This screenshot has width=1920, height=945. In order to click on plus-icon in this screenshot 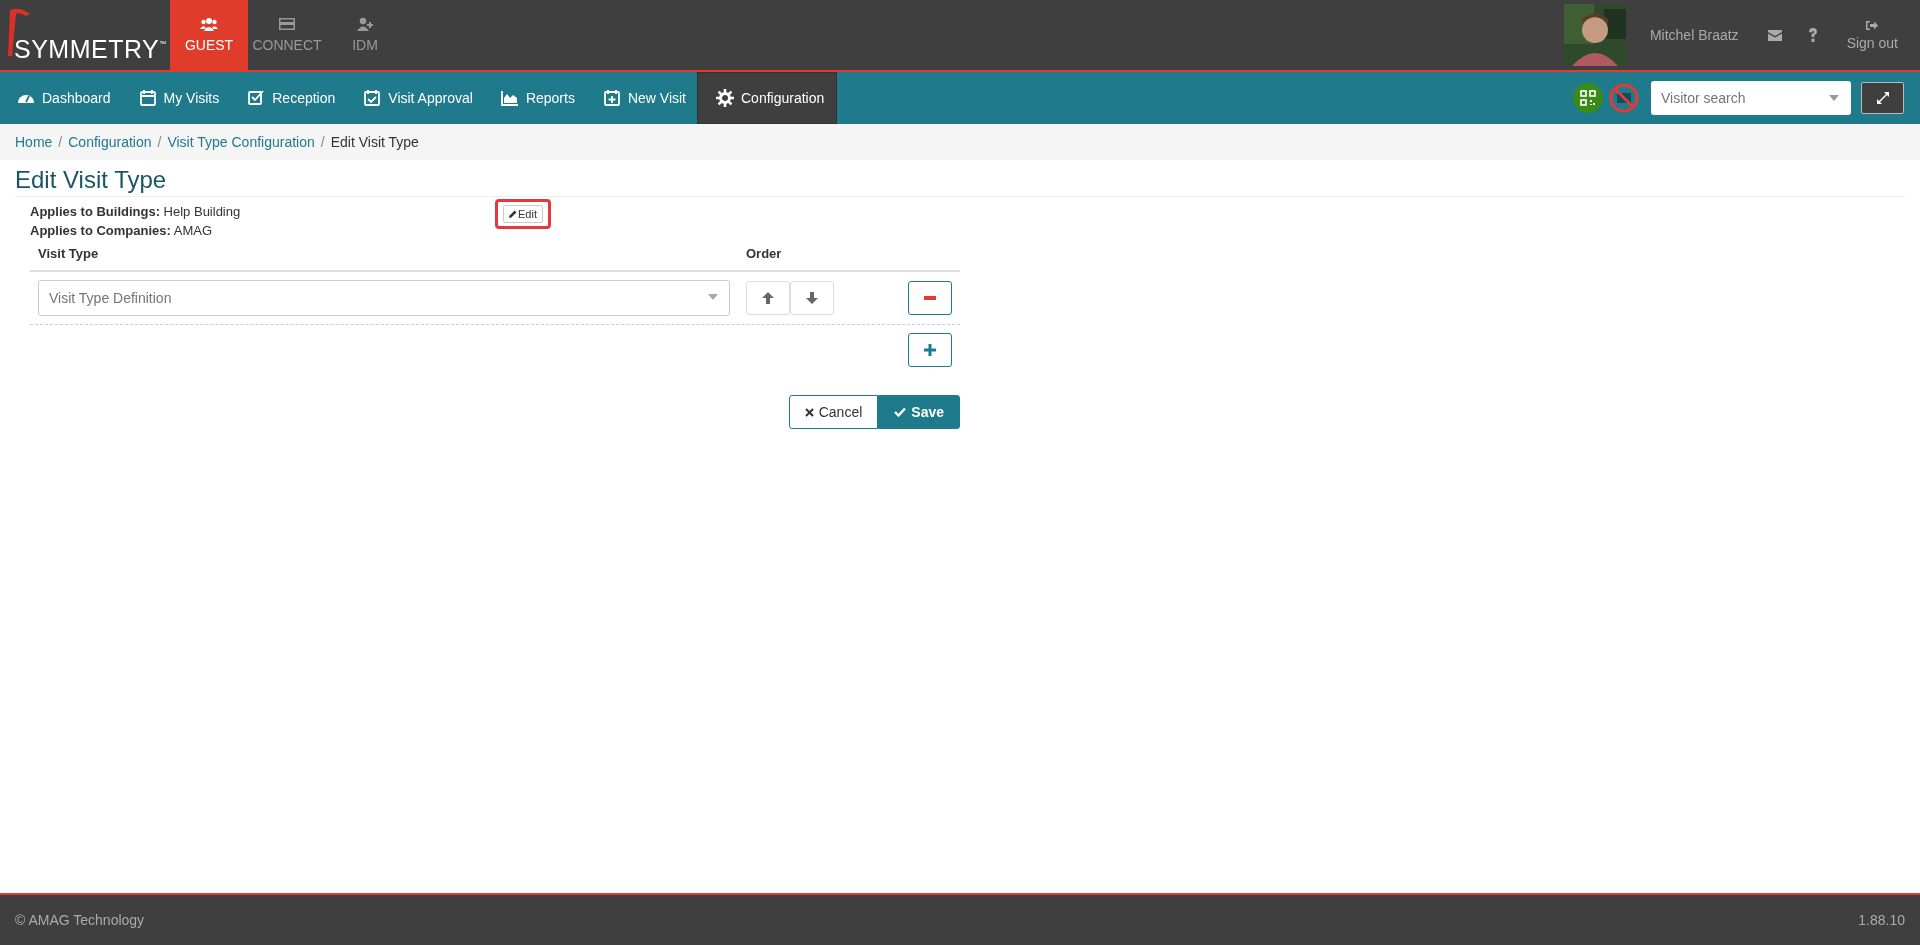, I will do `click(930, 350)`.